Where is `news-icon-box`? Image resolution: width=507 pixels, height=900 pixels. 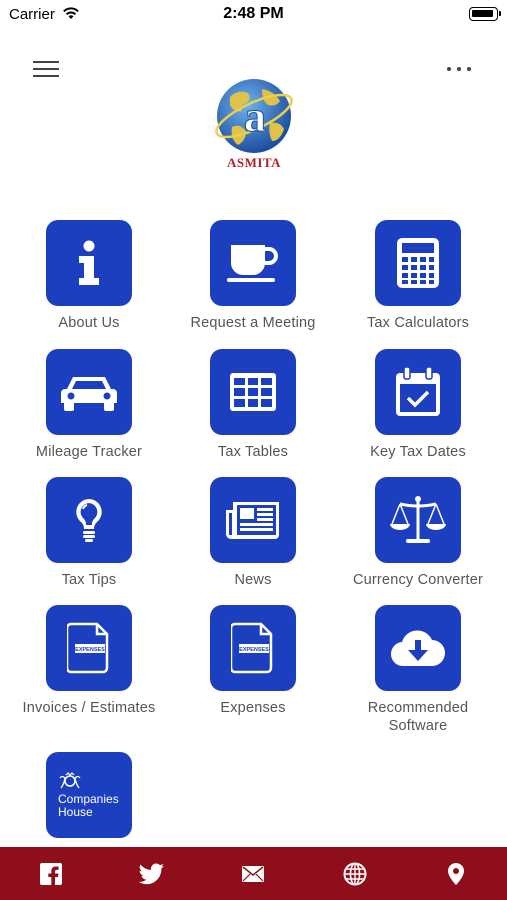
news-icon-box is located at coordinates (253, 520).